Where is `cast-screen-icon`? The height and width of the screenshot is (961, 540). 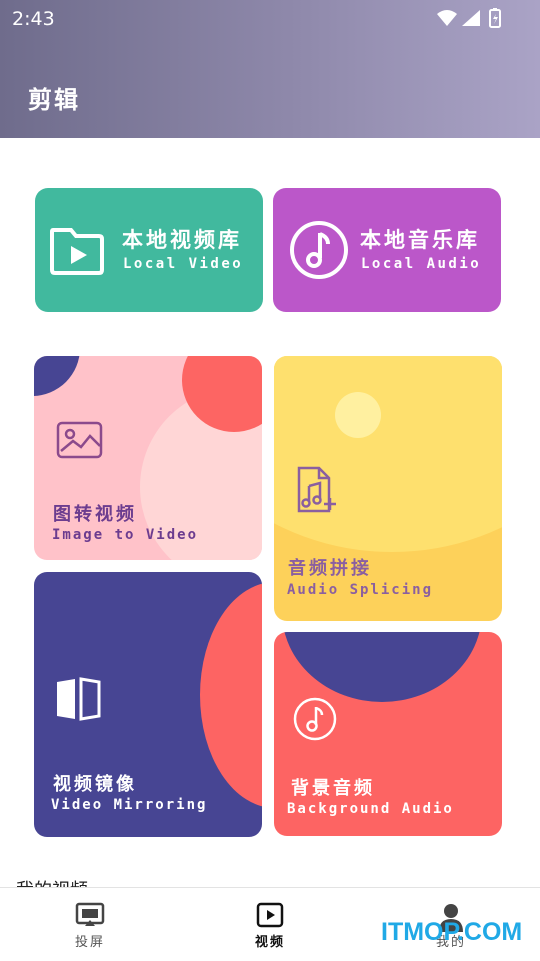
cast-screen-icon is located at coordinates (90, 914).